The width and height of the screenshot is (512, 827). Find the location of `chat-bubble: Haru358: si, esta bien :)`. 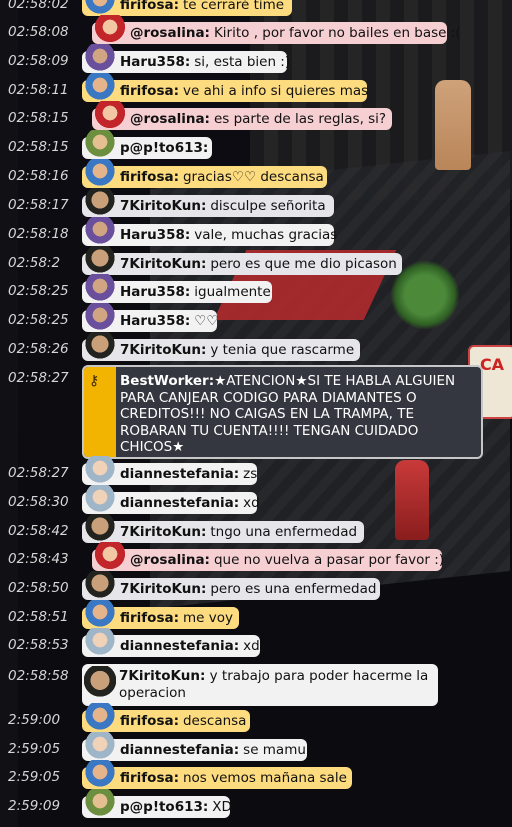

chat-bubble: Haru358: si, esta bien :) is located at coordinates (186, 59).